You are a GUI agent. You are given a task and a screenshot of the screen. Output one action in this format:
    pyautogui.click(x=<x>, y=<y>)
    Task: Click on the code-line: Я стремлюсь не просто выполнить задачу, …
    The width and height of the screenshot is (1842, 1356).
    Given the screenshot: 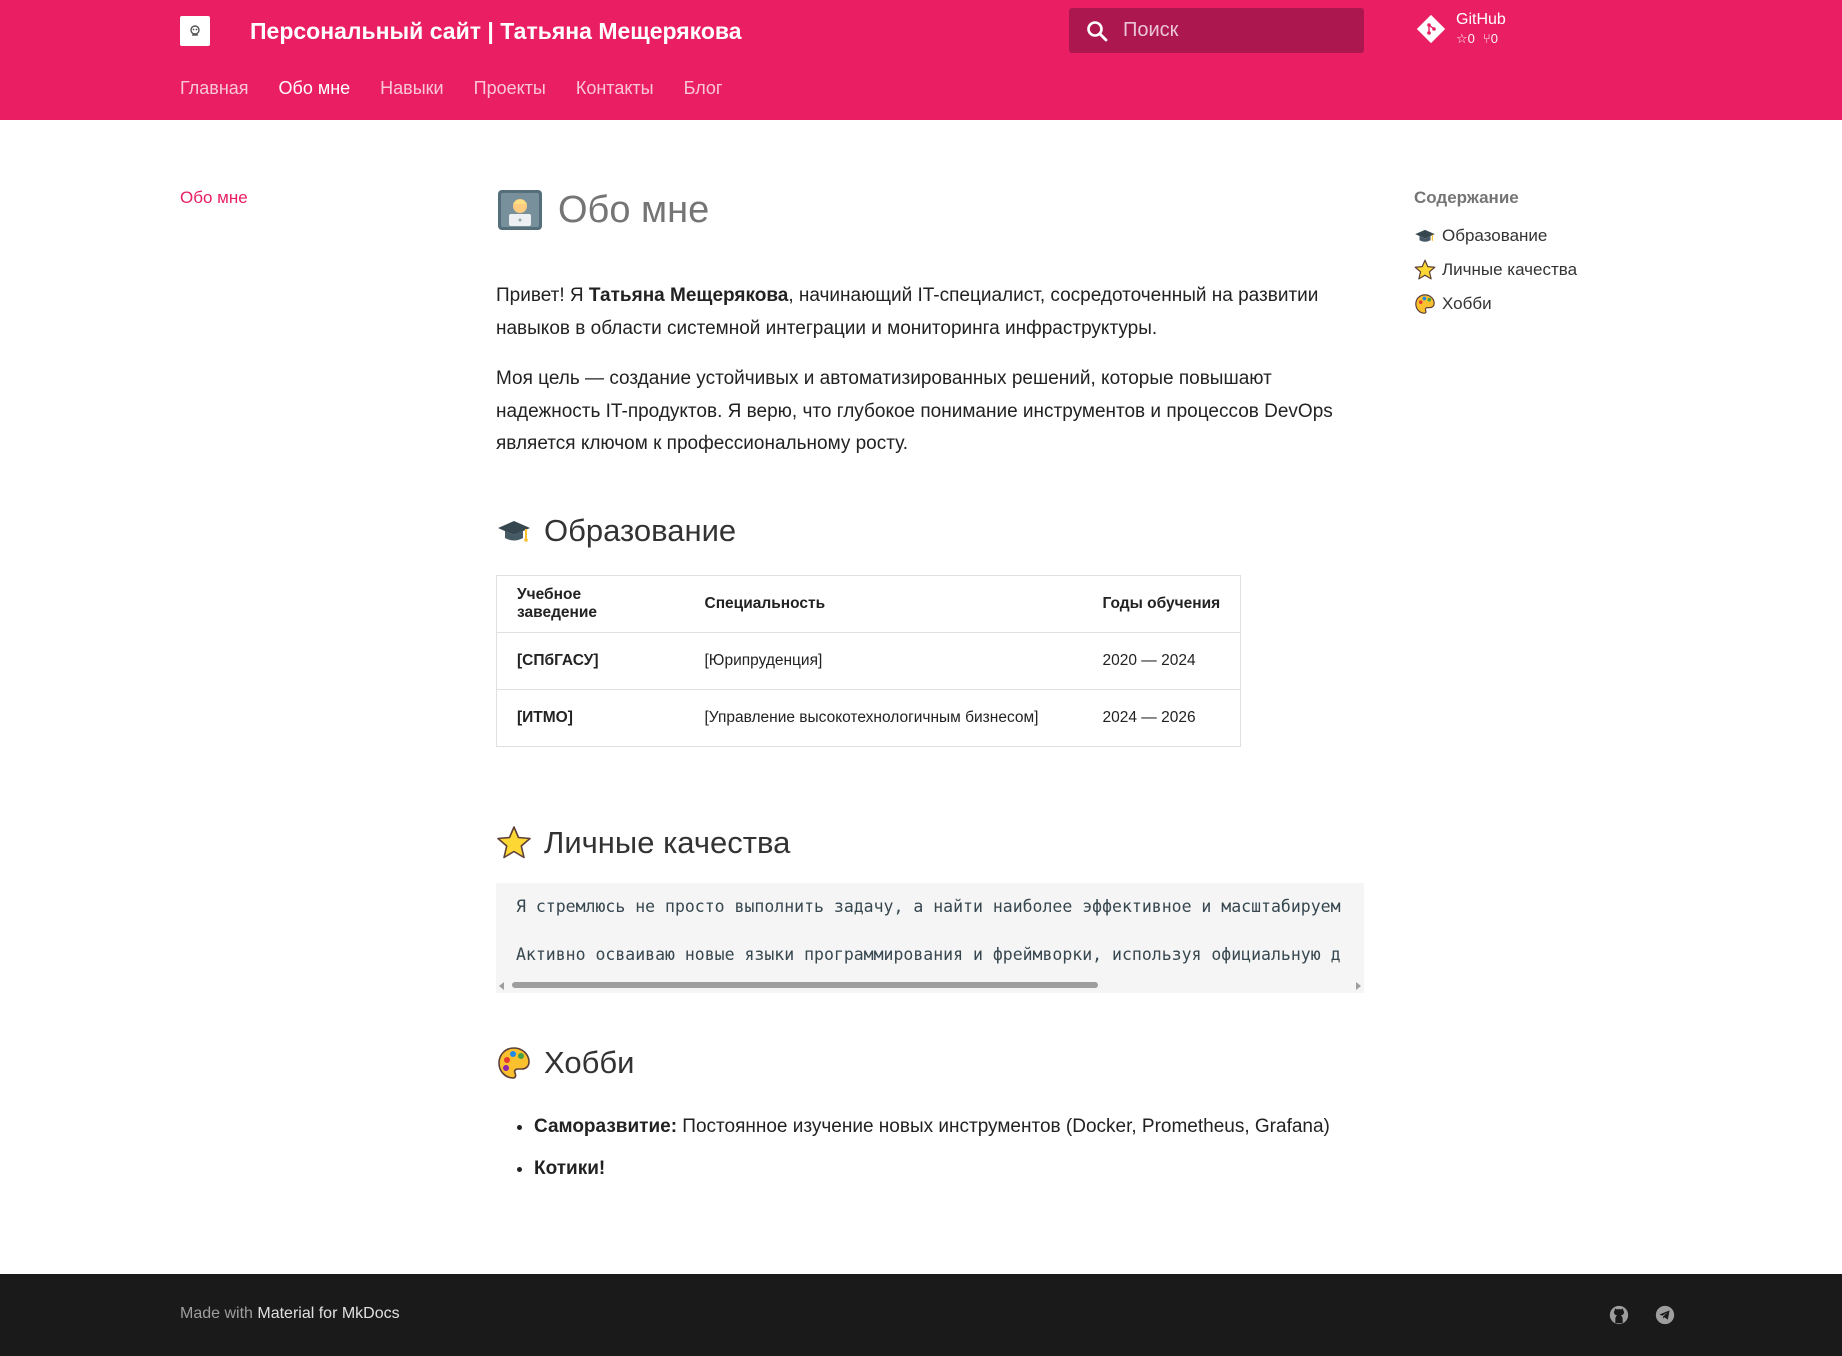 What is the action you would take?
    pyautogui.click(x=928, y=906)
    